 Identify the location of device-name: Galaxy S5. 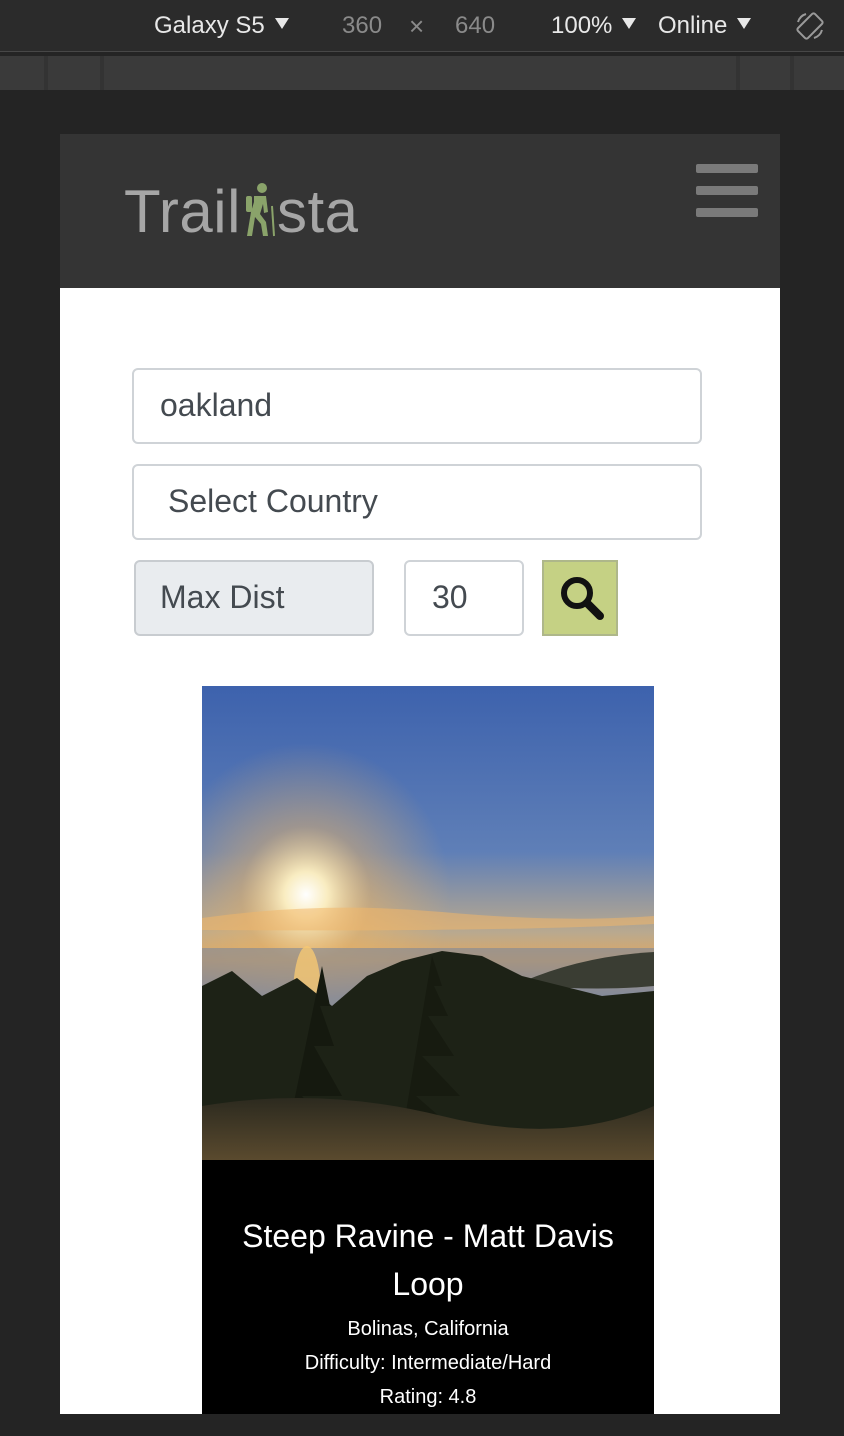
(209, 25).